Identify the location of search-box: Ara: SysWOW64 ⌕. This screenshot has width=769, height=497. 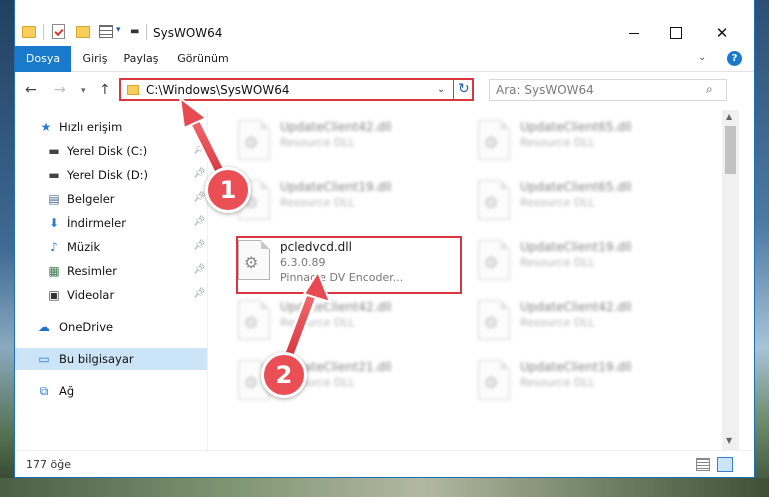
(608, 90).